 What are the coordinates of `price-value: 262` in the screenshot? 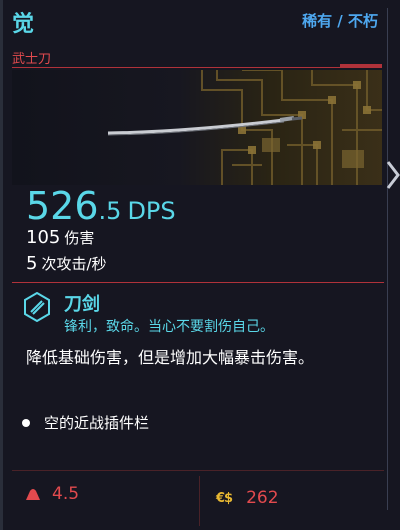 It's located at (262, 498).